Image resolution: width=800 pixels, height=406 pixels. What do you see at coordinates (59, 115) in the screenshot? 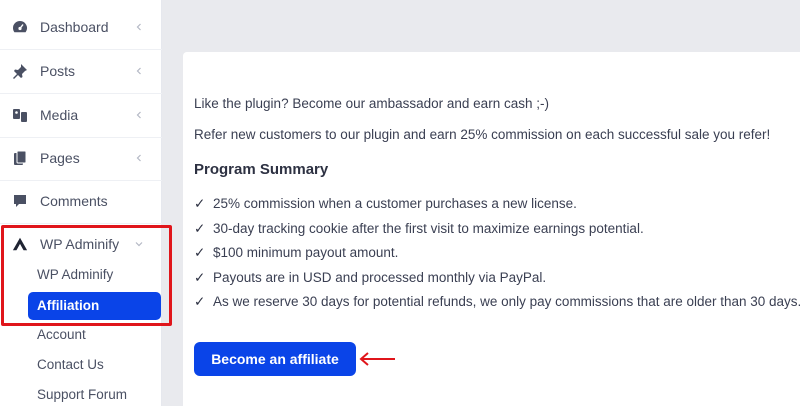
I see `sidebar-item-label: Media` at bounding box center [59, 115].